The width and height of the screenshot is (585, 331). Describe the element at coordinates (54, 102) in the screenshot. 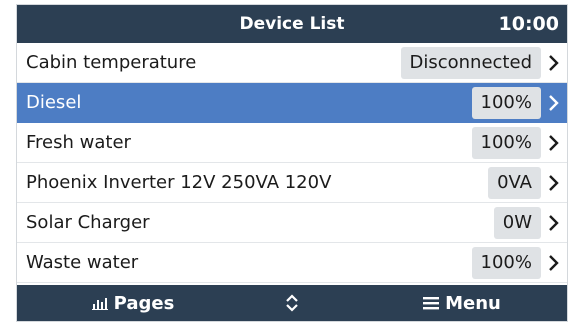

I see `device-label: Diesel` at that location.